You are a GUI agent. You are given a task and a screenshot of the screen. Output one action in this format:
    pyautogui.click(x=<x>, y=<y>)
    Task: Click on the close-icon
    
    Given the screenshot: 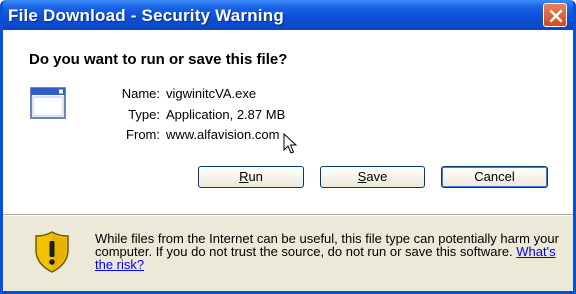 What is the action you would take?
    pyautogui.click(x=556, y=16)
    